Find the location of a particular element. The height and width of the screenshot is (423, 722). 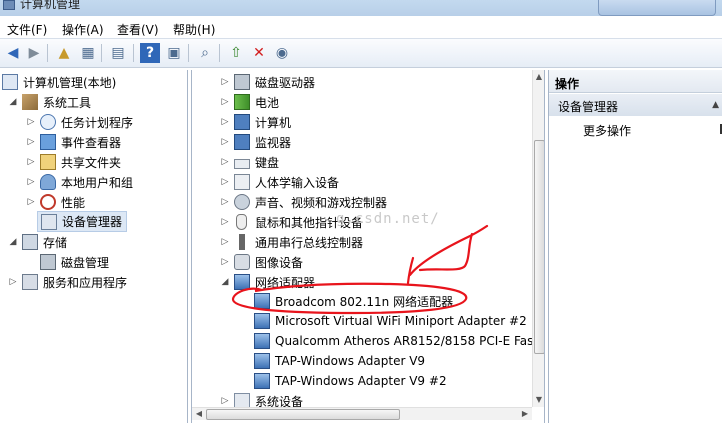

annotation-ellipse is located at coordinates (349, 298).